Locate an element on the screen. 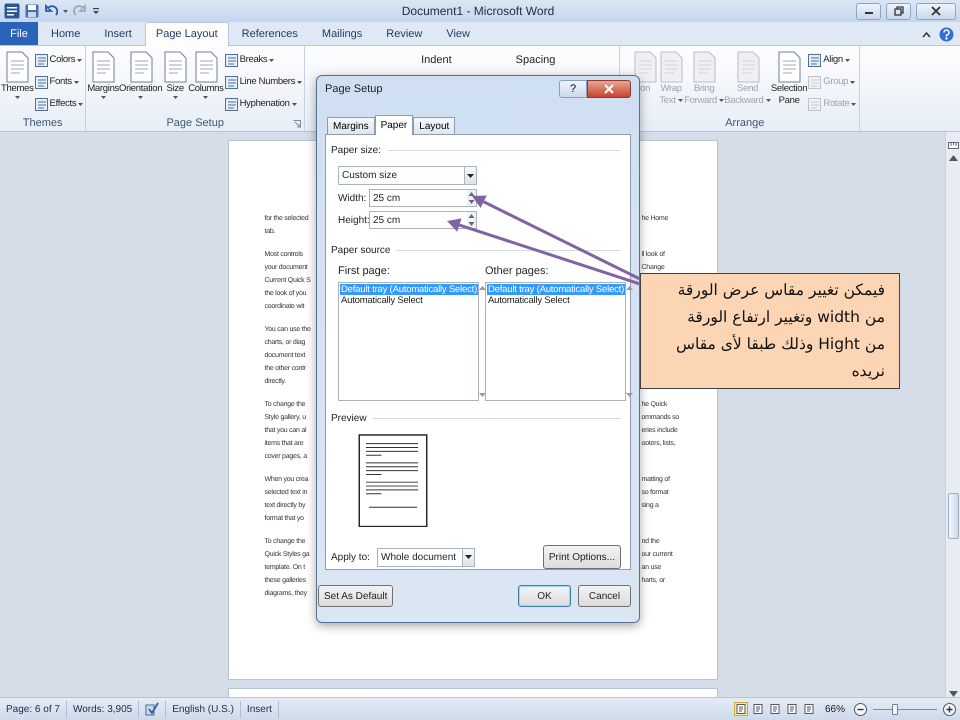 The height and width of the screenshot is (720, 960). dialog-button: OK is located at coordinates (544, 596).